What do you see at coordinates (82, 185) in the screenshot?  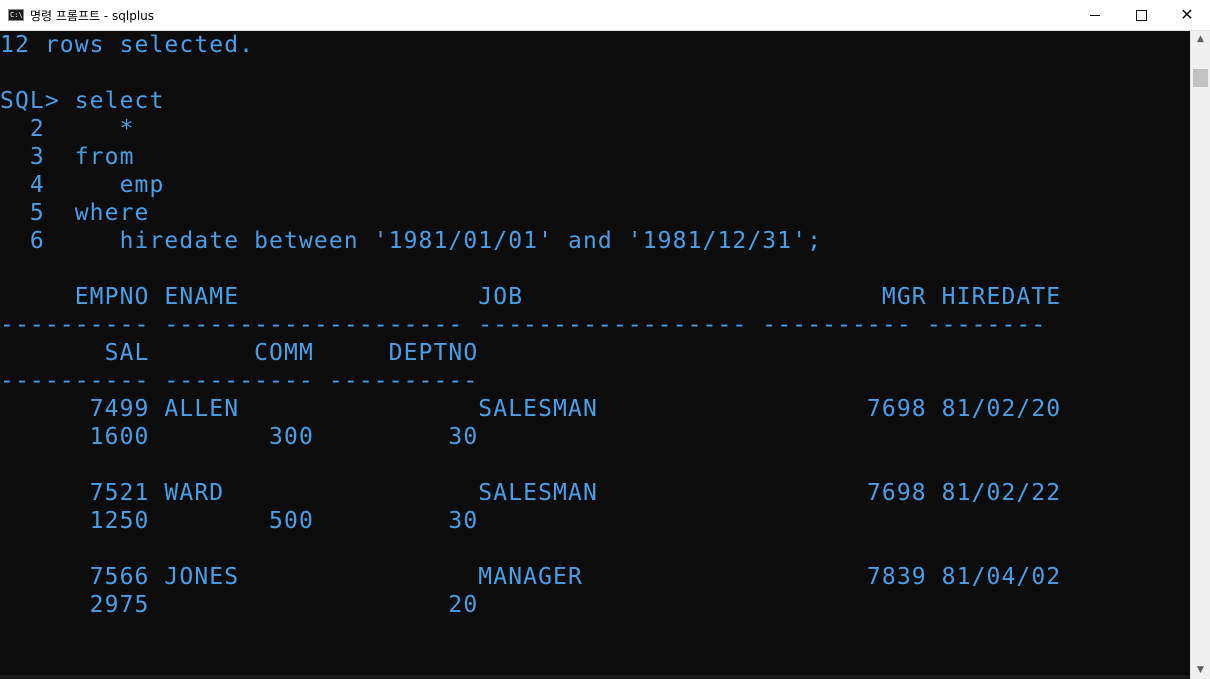 I see `console-line: 4 emp` at bounding box center [82, 185].